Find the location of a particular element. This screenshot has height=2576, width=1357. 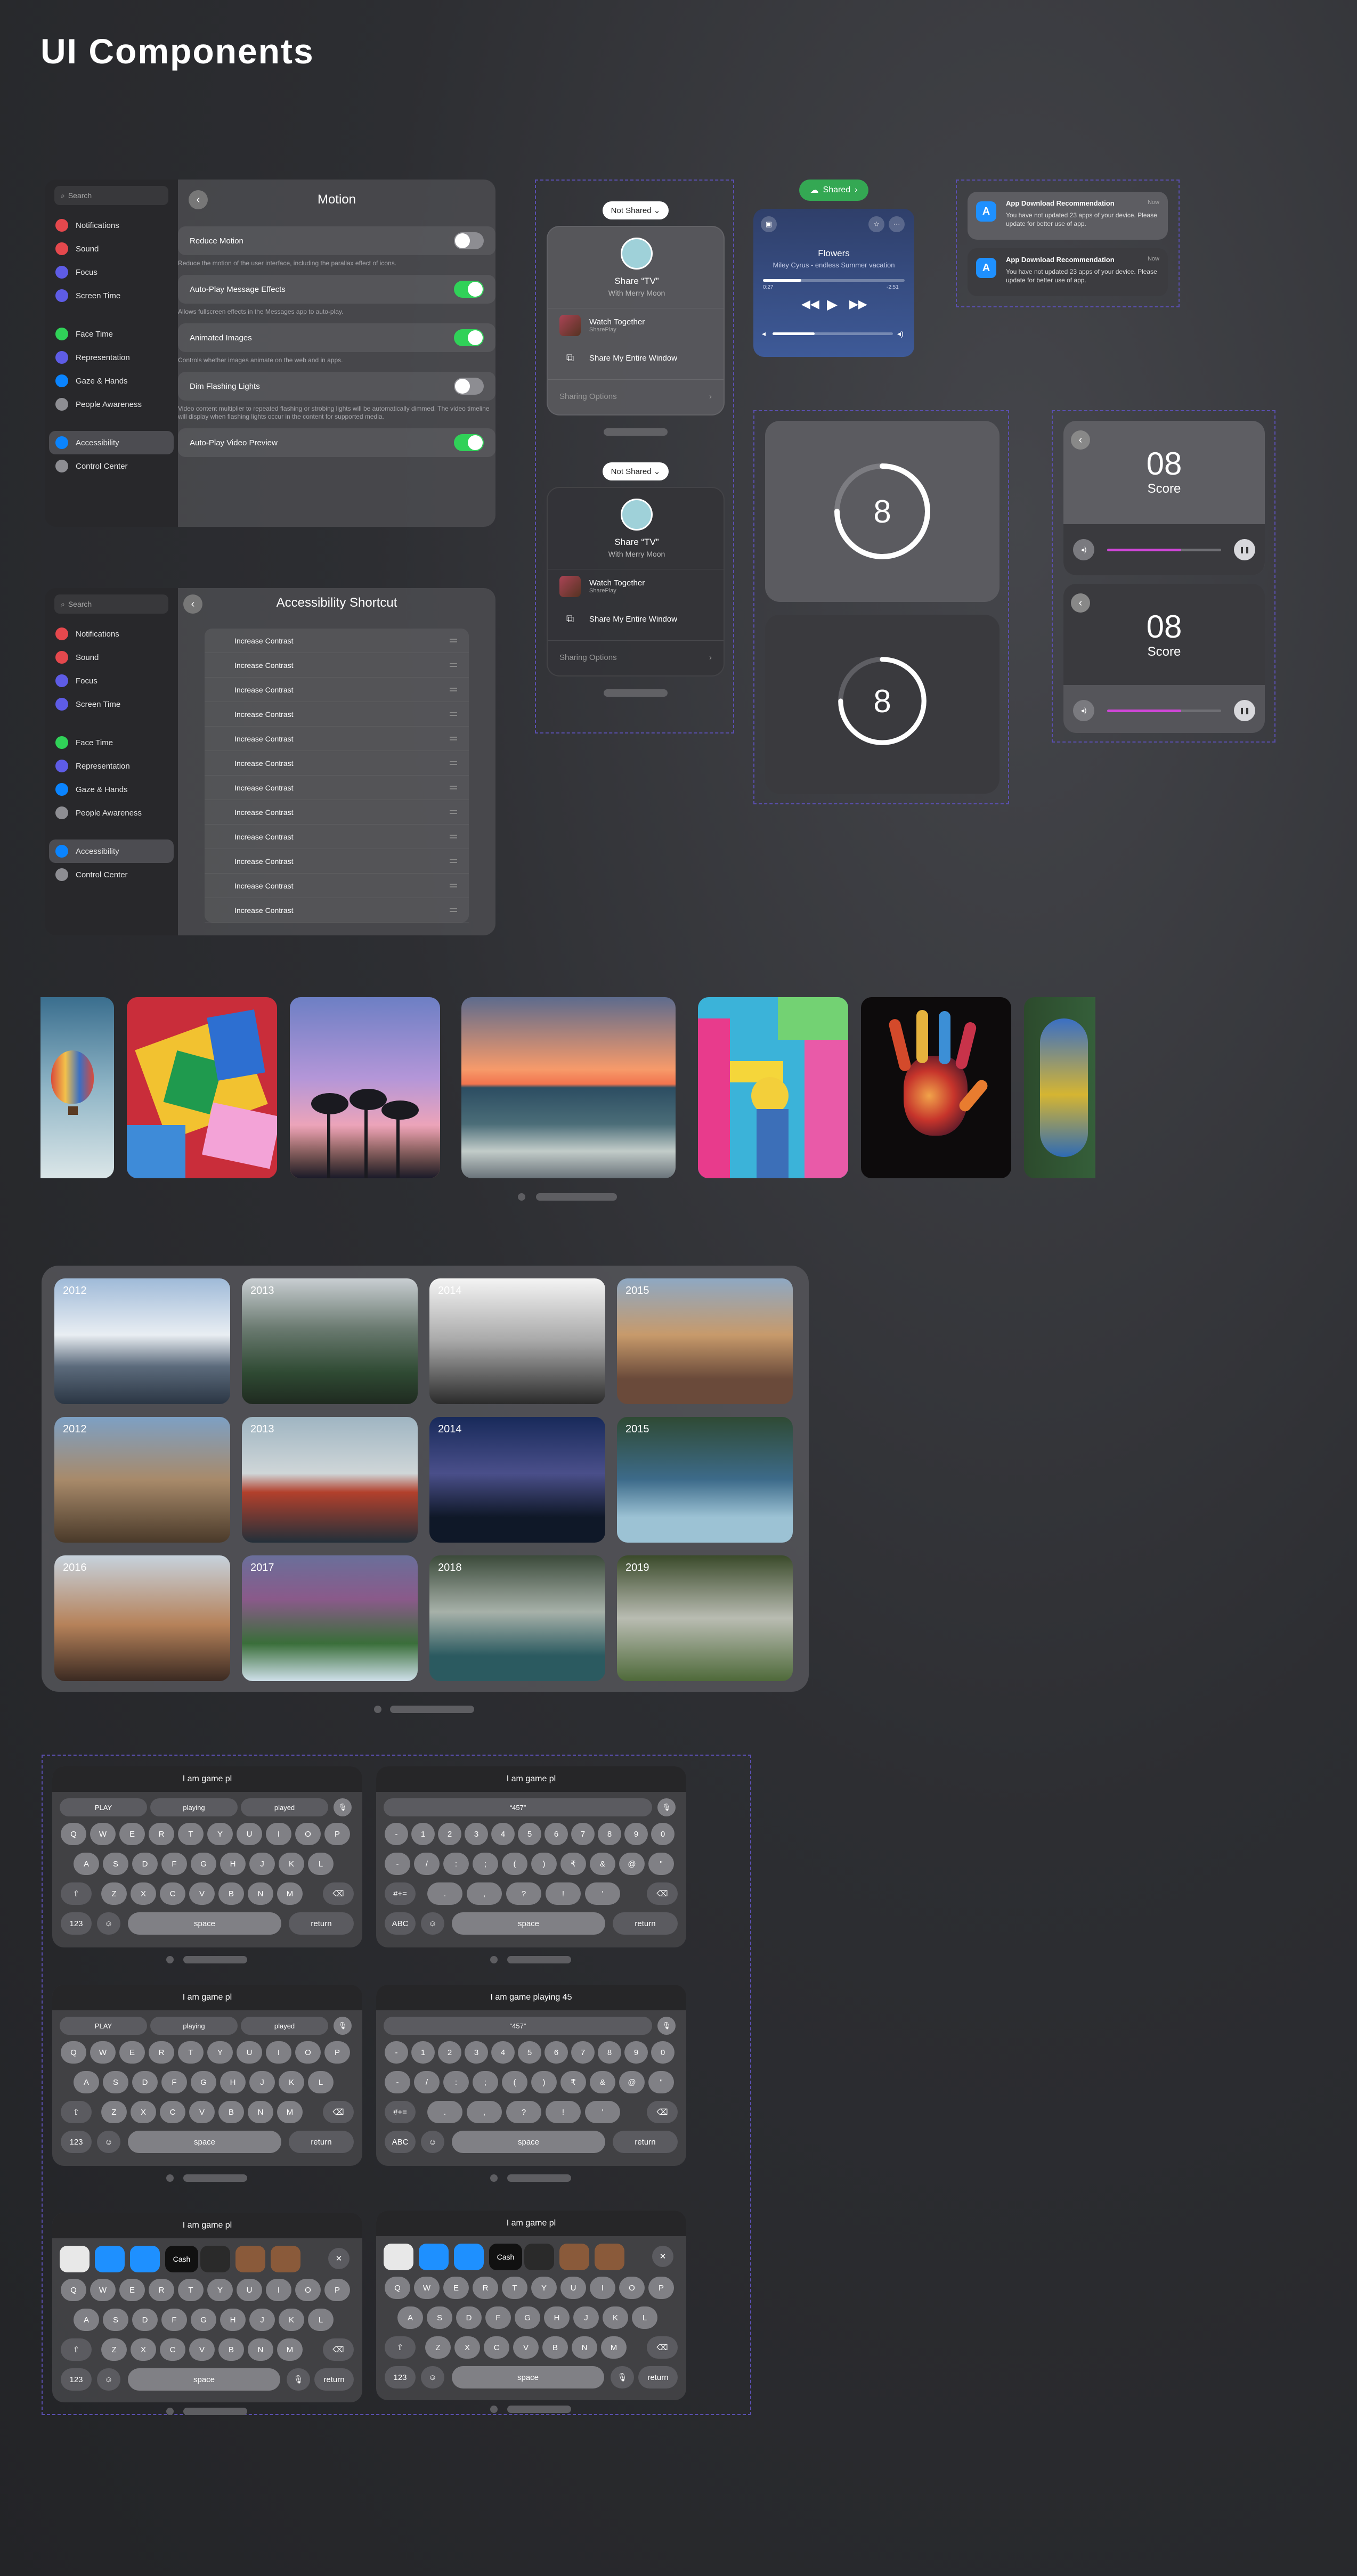

watch-together-row: Watch Together SharePlay is located at coordinates (636, 325).